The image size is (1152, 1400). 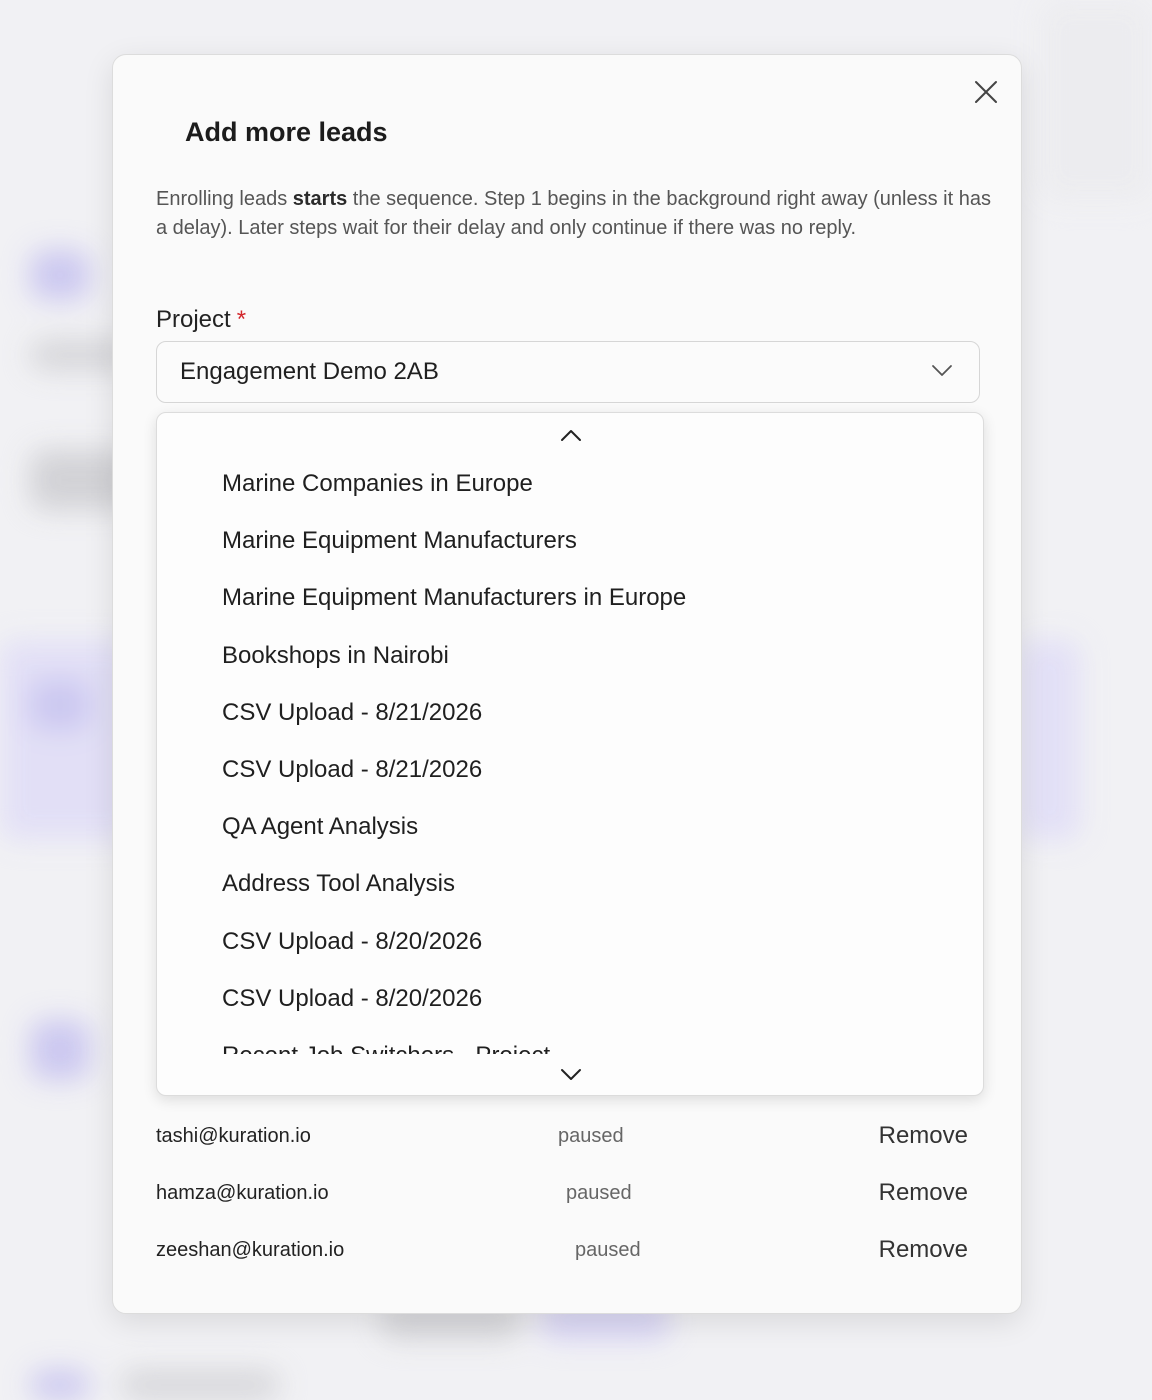 I want to click on required-marker: *, so click(x=241, y=319).